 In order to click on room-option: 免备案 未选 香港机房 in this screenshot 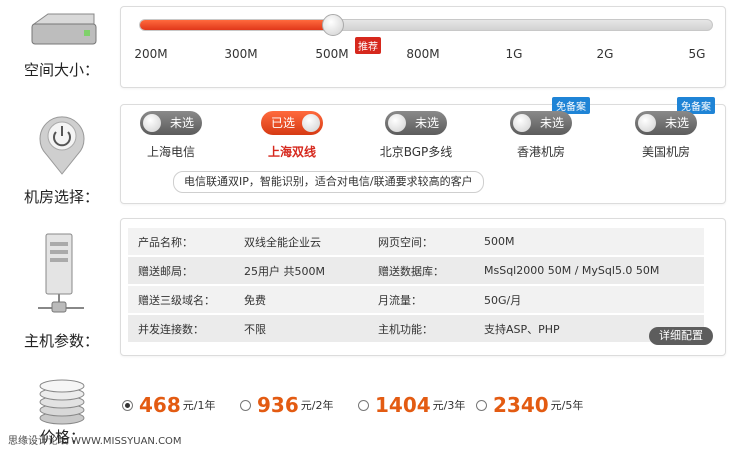, I will do `click(541, 128)`.